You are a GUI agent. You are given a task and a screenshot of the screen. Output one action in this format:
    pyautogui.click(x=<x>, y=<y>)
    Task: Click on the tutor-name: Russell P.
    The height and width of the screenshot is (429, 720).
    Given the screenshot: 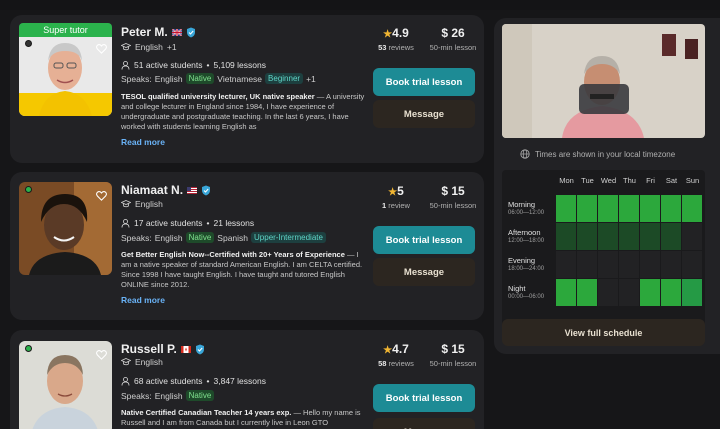 What is the action you would take?
    pyautogui.click(x=163, y=349)
    